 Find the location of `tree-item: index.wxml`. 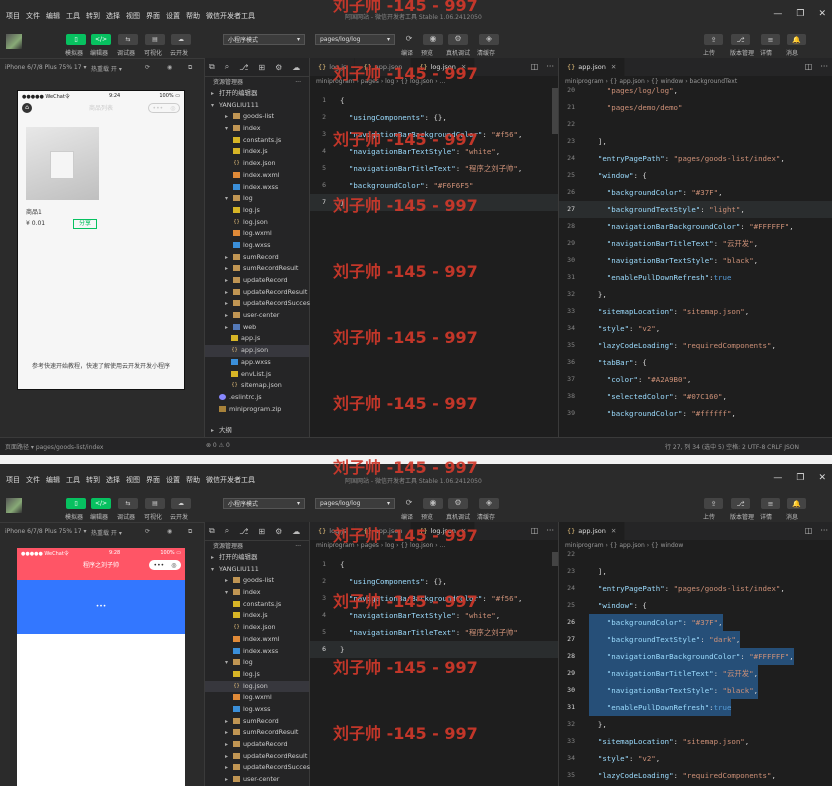

tree-item: index.wxml is located at coordinates (257, 176).